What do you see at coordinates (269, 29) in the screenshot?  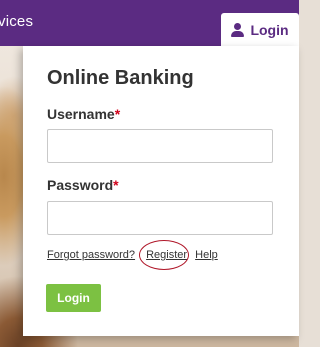 I see `login-tab-label: Login` at bounding box center [269, 29].